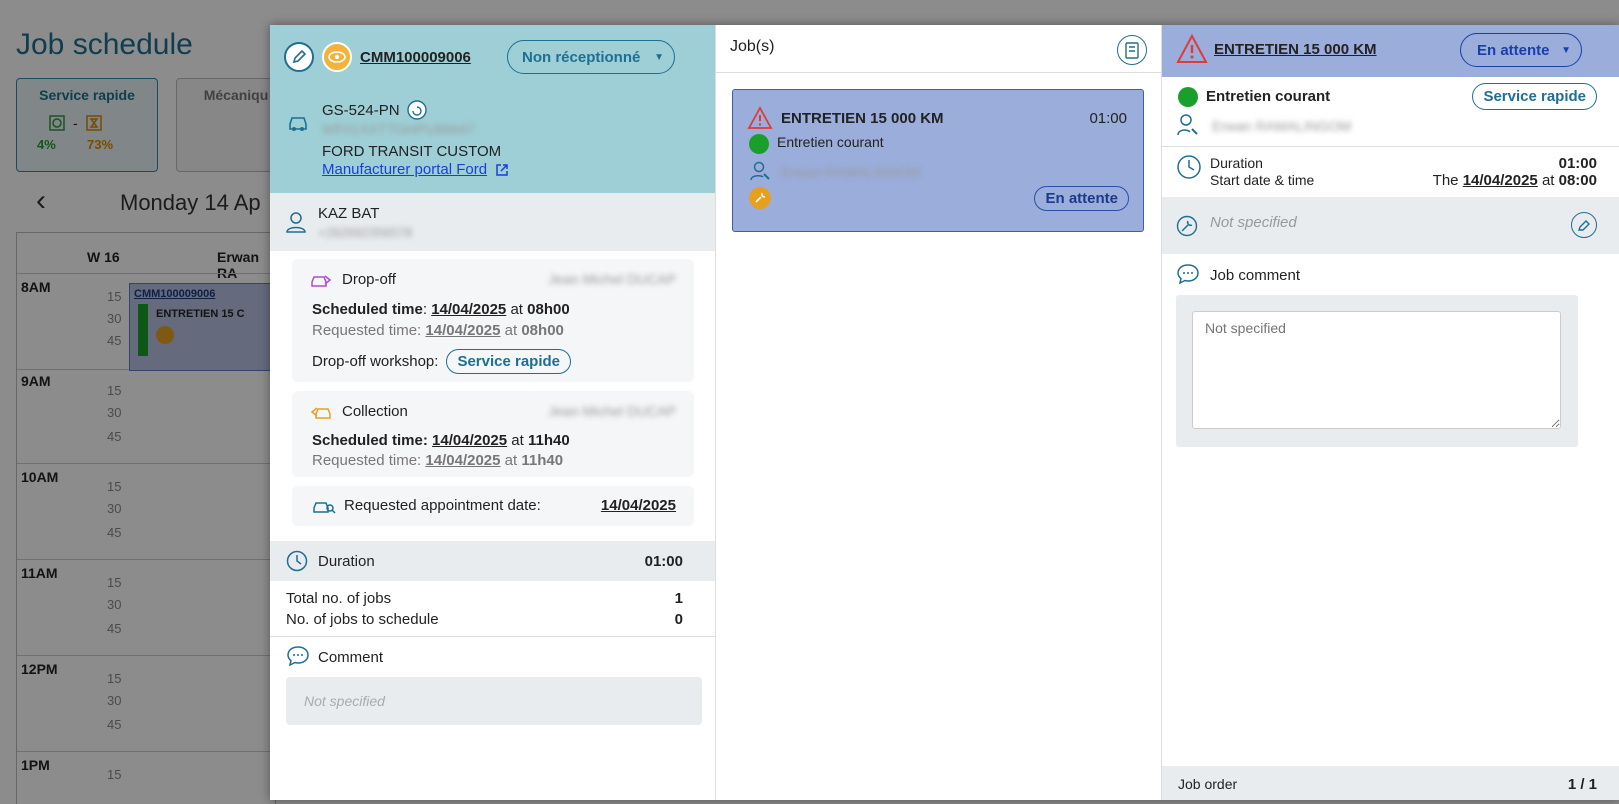  I want to click on appointment-card: Requested appointment date: 14/04/2025, so click(493, 506).